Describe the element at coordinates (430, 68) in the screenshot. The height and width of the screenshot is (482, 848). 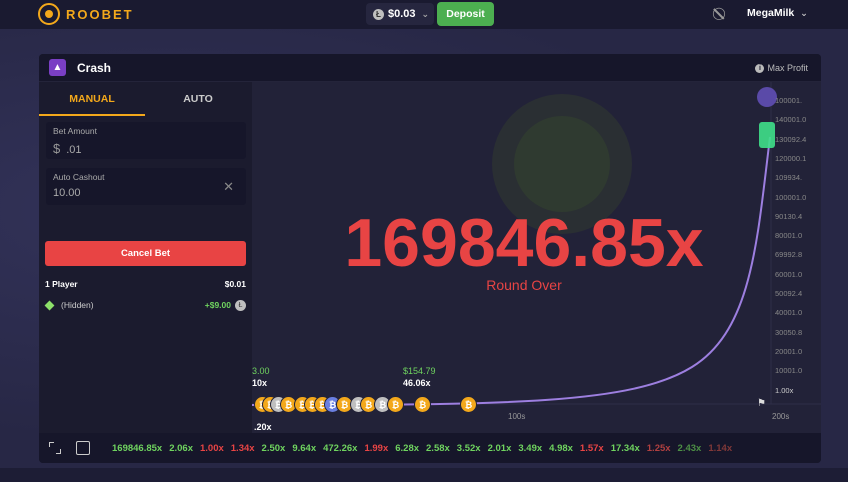
I see `panel-header: ▲ Crash i Max Profit` at that location.